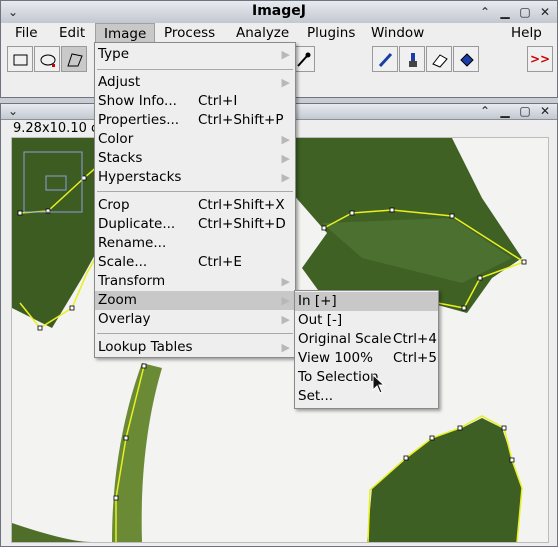 This screenshot has height=547, width=558. What do you see at coordinates (505, 12) in the screenshot?
I see `minimize-icon: ▁` at bounding box center [505, 12].